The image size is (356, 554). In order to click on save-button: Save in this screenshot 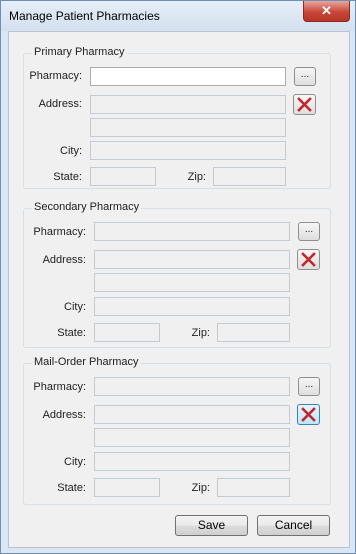, I will do `click(211, 525)`.